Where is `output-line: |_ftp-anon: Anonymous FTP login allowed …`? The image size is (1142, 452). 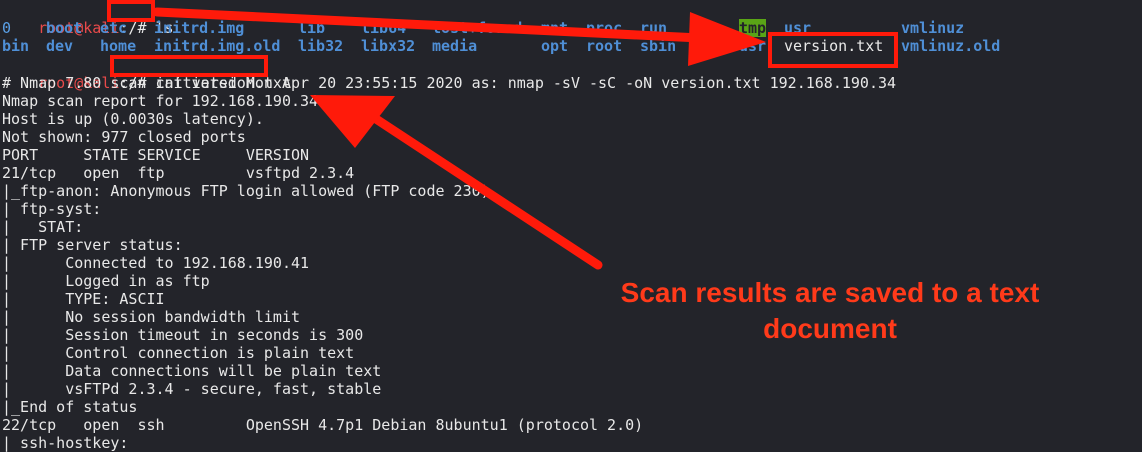
output-line: |_ftp-anon: Anonymous FTP login allowed … is located at coordinates (246, 191).